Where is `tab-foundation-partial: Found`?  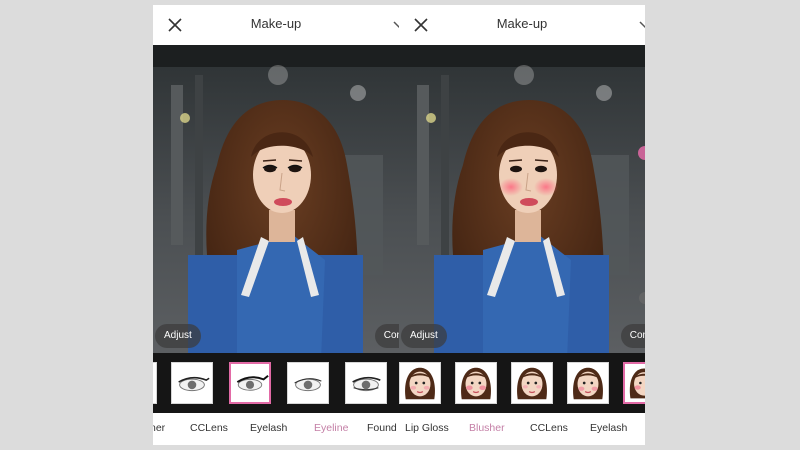 tab-foundation-partial: Found is located at coordinates (382, 428).